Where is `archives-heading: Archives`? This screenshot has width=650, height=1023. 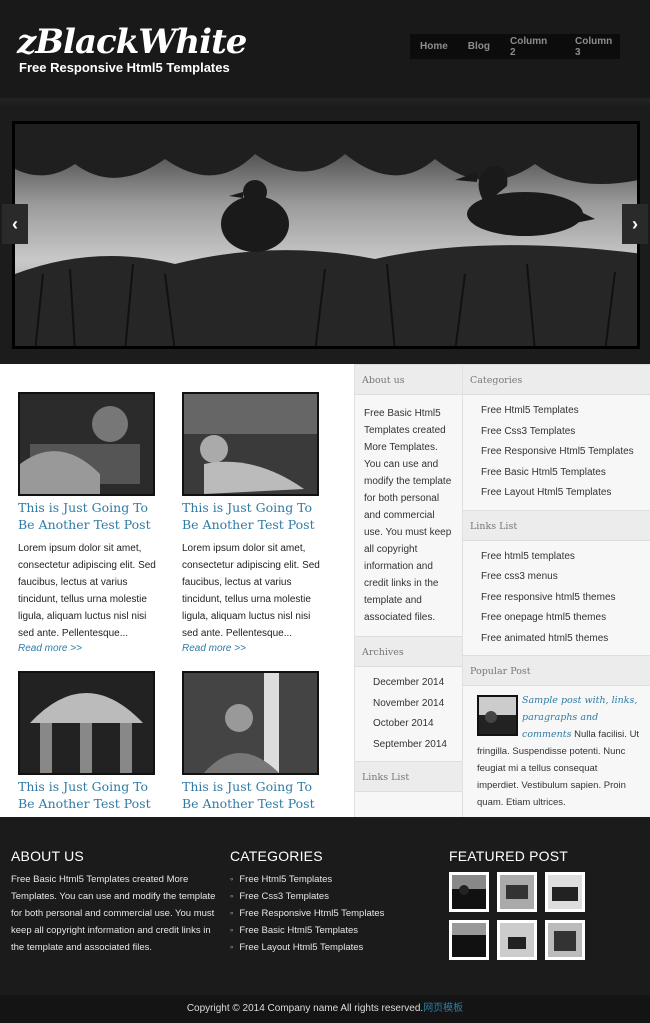
archives-heading: Archives is located at coordinates (408, 651).